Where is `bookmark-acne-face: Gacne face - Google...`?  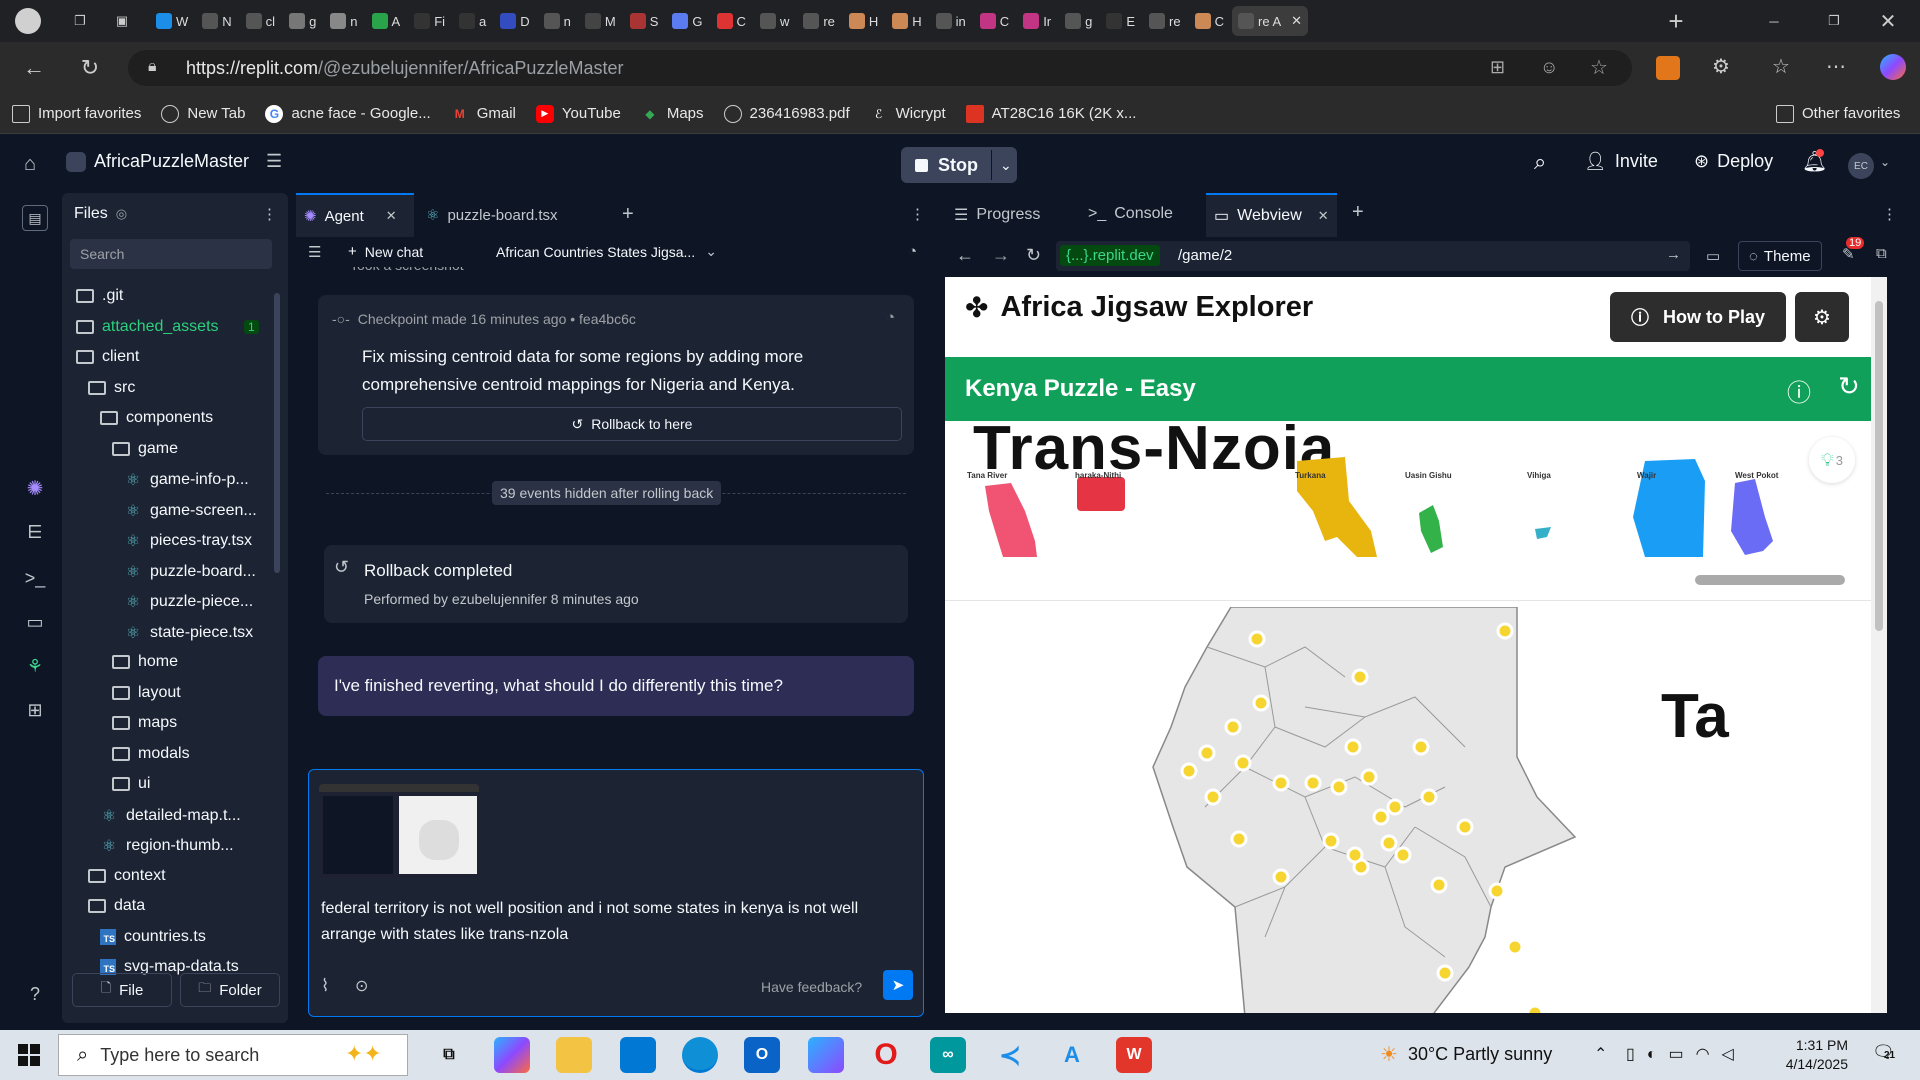 bookmark-acne-face: Gacne face - Google... is located at coordinates (348, 113).